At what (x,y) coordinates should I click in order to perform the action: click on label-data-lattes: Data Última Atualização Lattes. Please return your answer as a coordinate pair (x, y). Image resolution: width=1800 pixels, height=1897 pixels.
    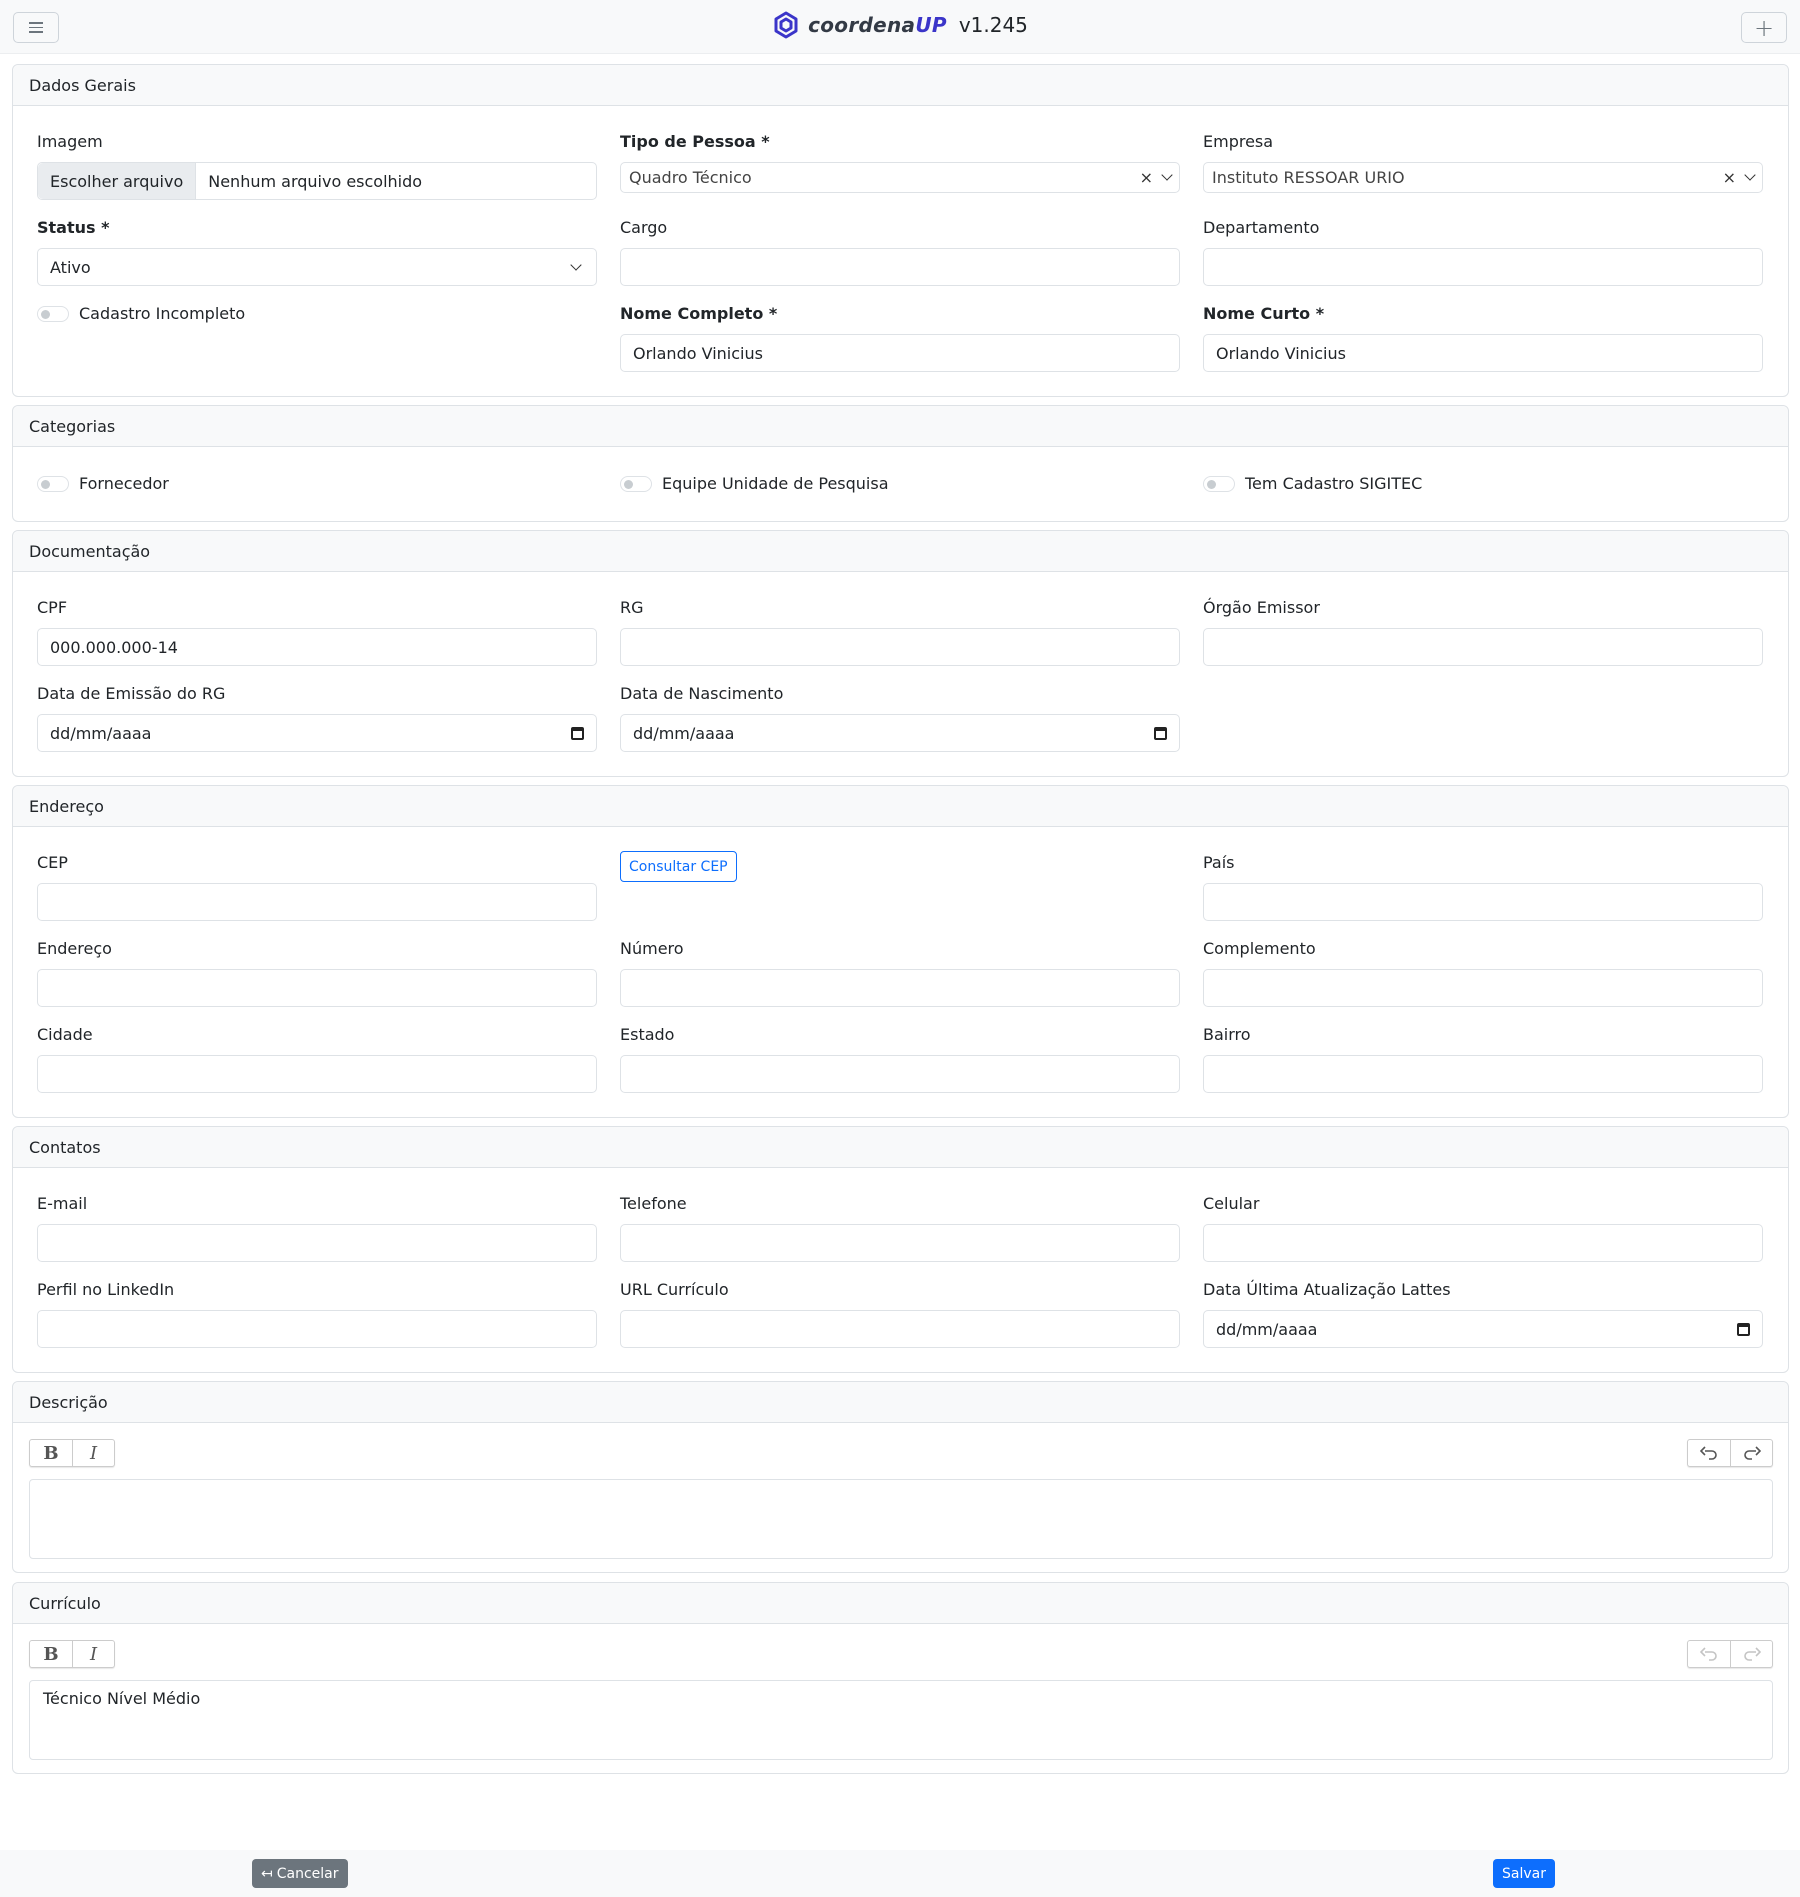
    Looking at the image, I should click on (1327, 1289).